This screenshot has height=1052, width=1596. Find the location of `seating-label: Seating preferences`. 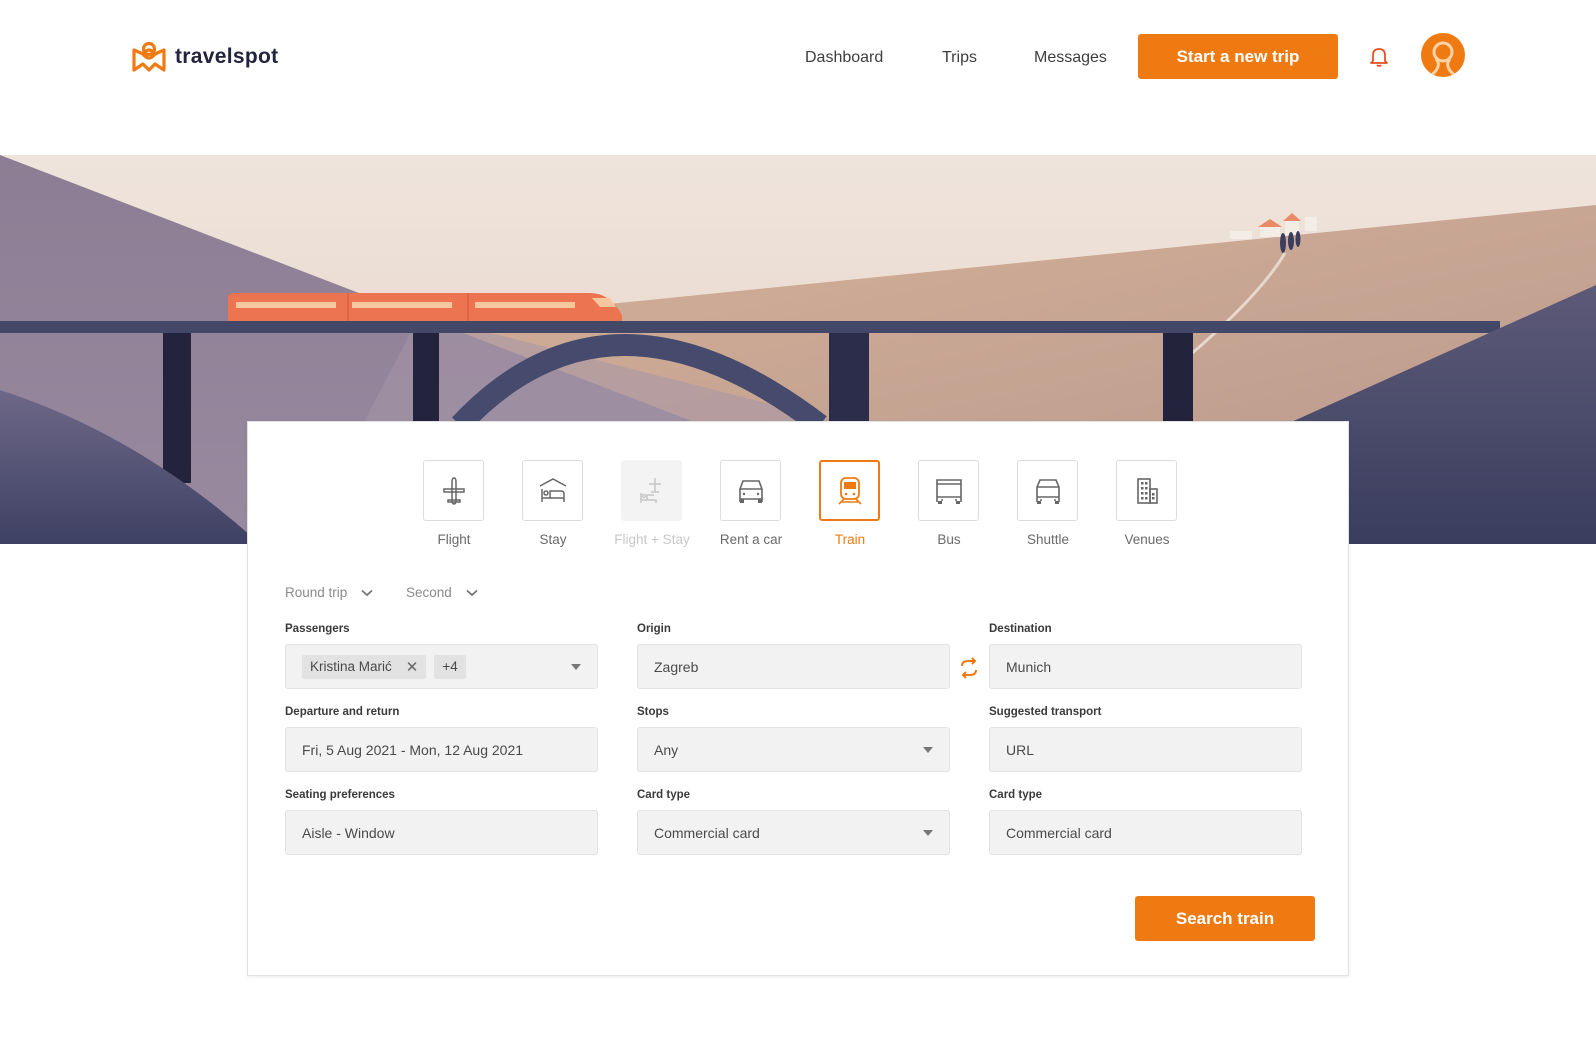

seating-label: Seating preferences is located at coordinates (340, 795).